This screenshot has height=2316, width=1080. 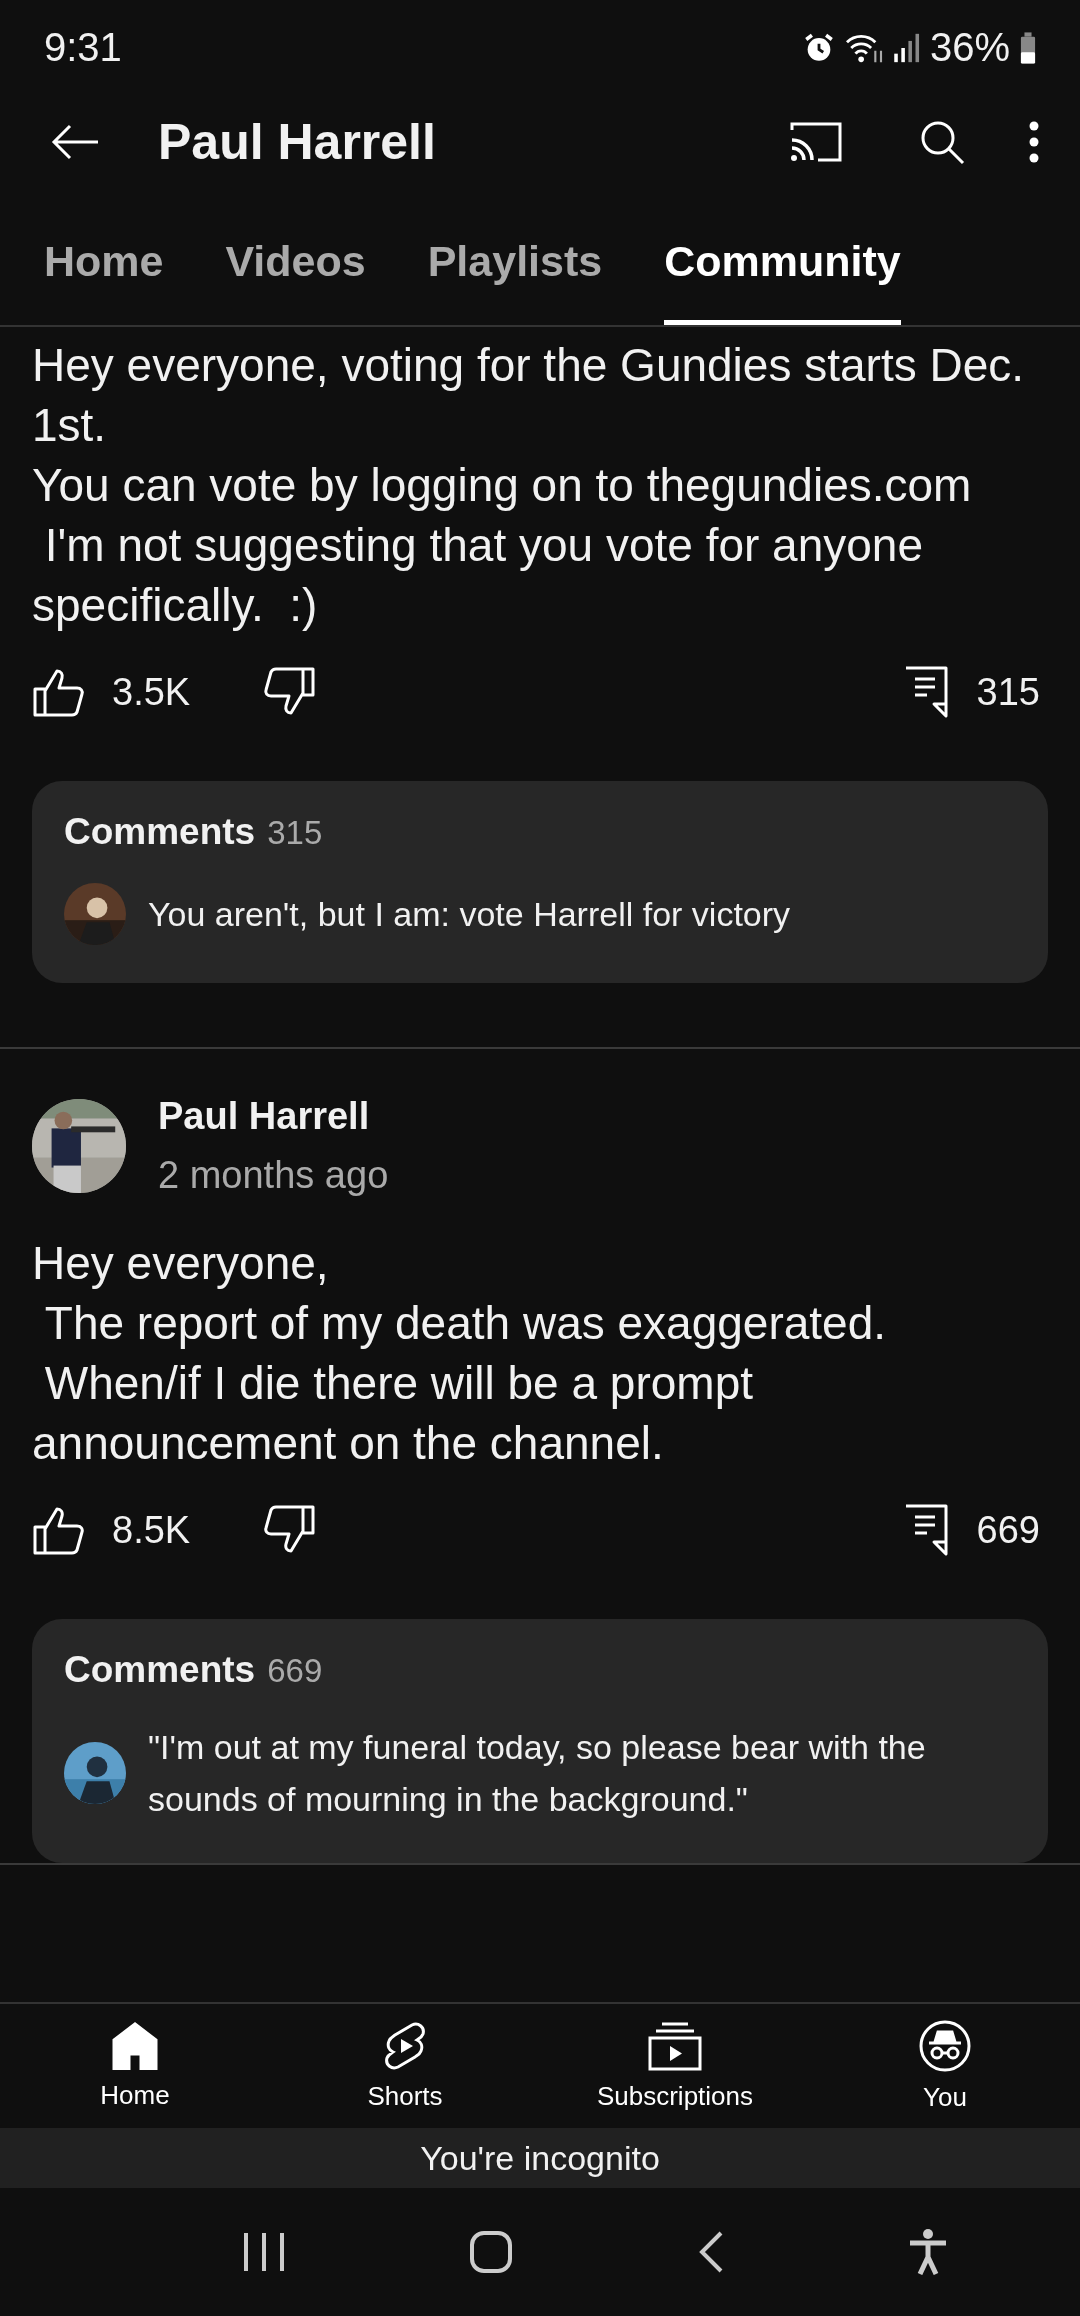 What do you see at coordinates (529, 485) in the screenshot?
I see `post-text: Hey everyone, voting for the Gundies starts Dec. 1st. You can vote by logging on to thegundies.com I'm not suggesting that you vote for anyone specifically. :)` at bounding box center [529, 485].